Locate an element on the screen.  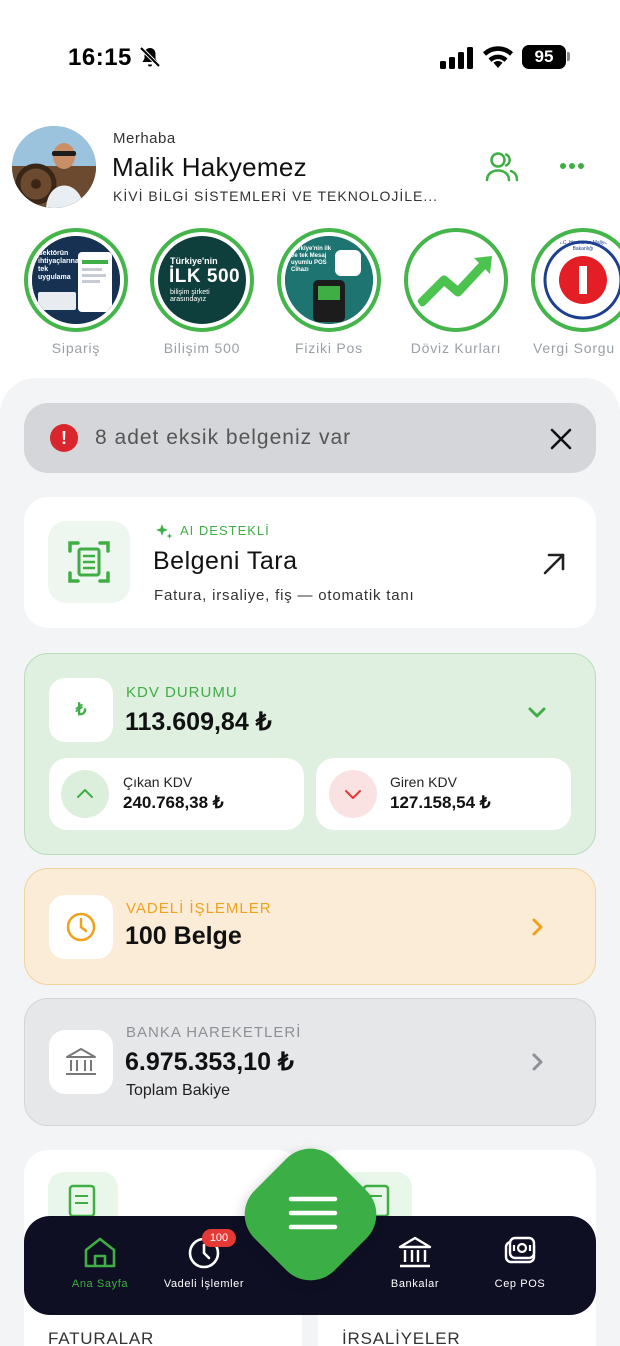
notification-badge: 100 is located at coordinates (219, 1238).